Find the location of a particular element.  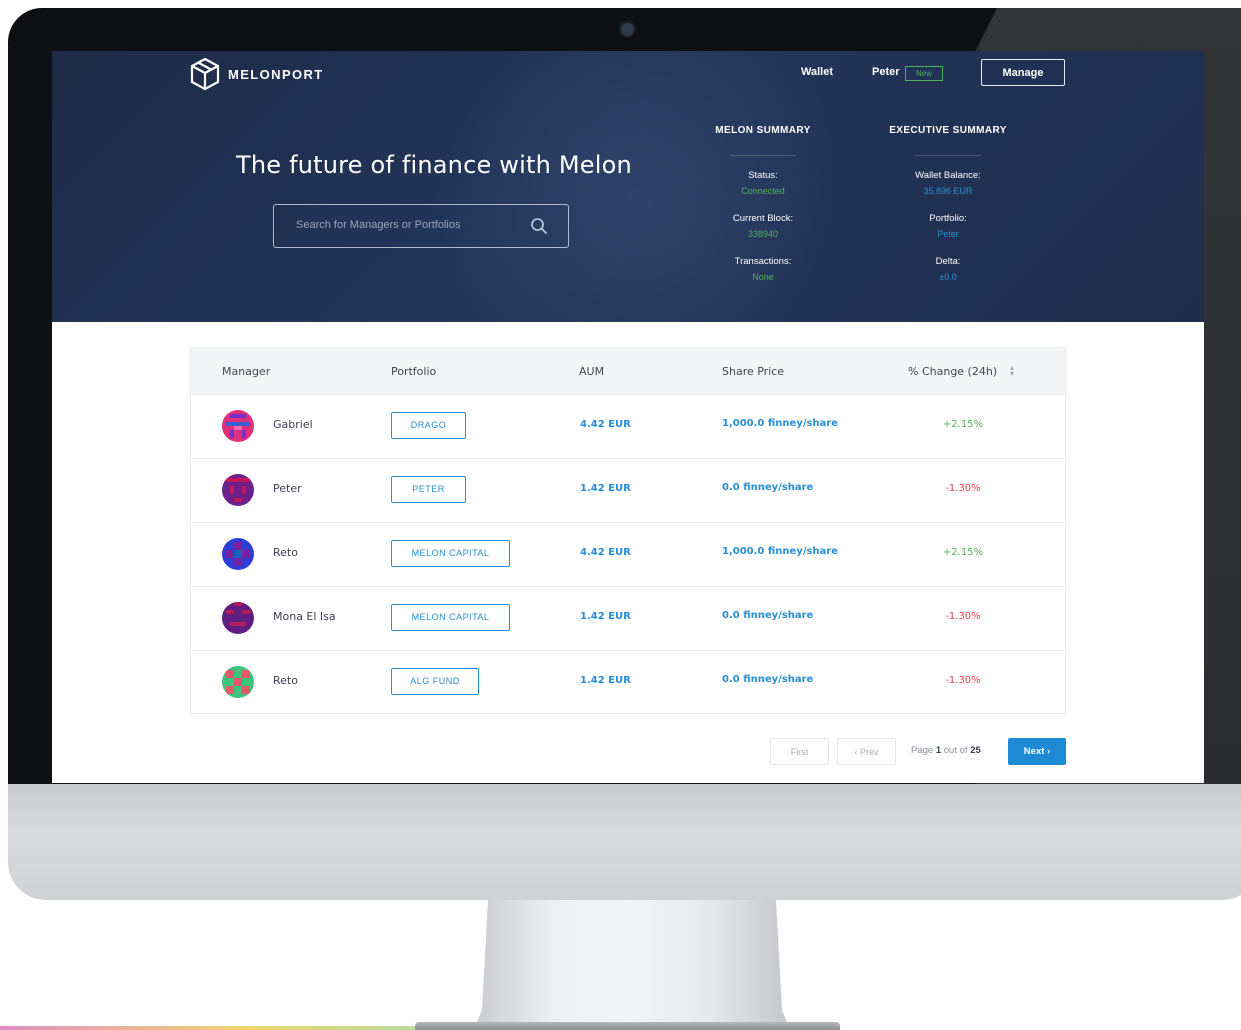

new-badge: New is located at coordinates (924, 73).